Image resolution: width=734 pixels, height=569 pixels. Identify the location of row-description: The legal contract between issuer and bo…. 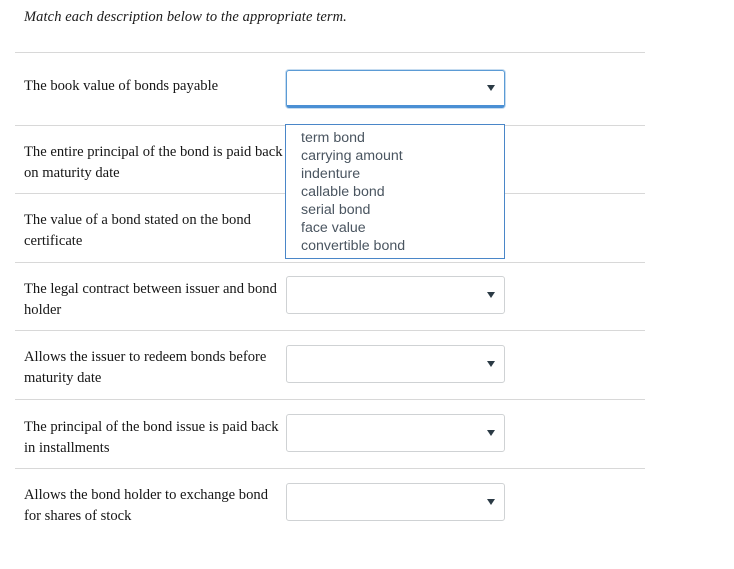
(150, 299).